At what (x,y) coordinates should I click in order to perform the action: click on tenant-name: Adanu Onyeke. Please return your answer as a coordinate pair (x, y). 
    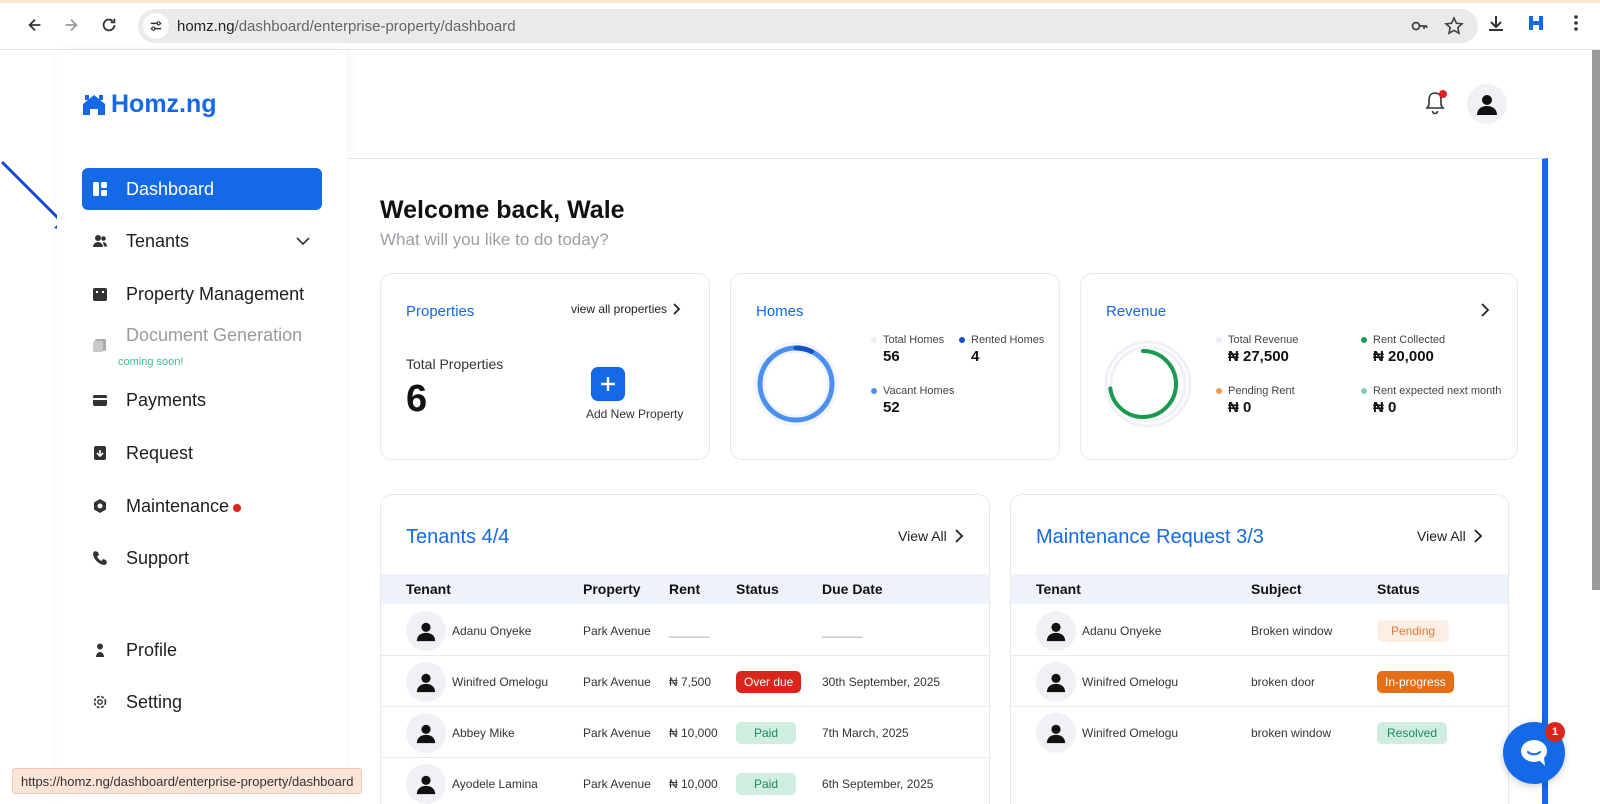
    Looking at the image, I should click on (1122, 630).